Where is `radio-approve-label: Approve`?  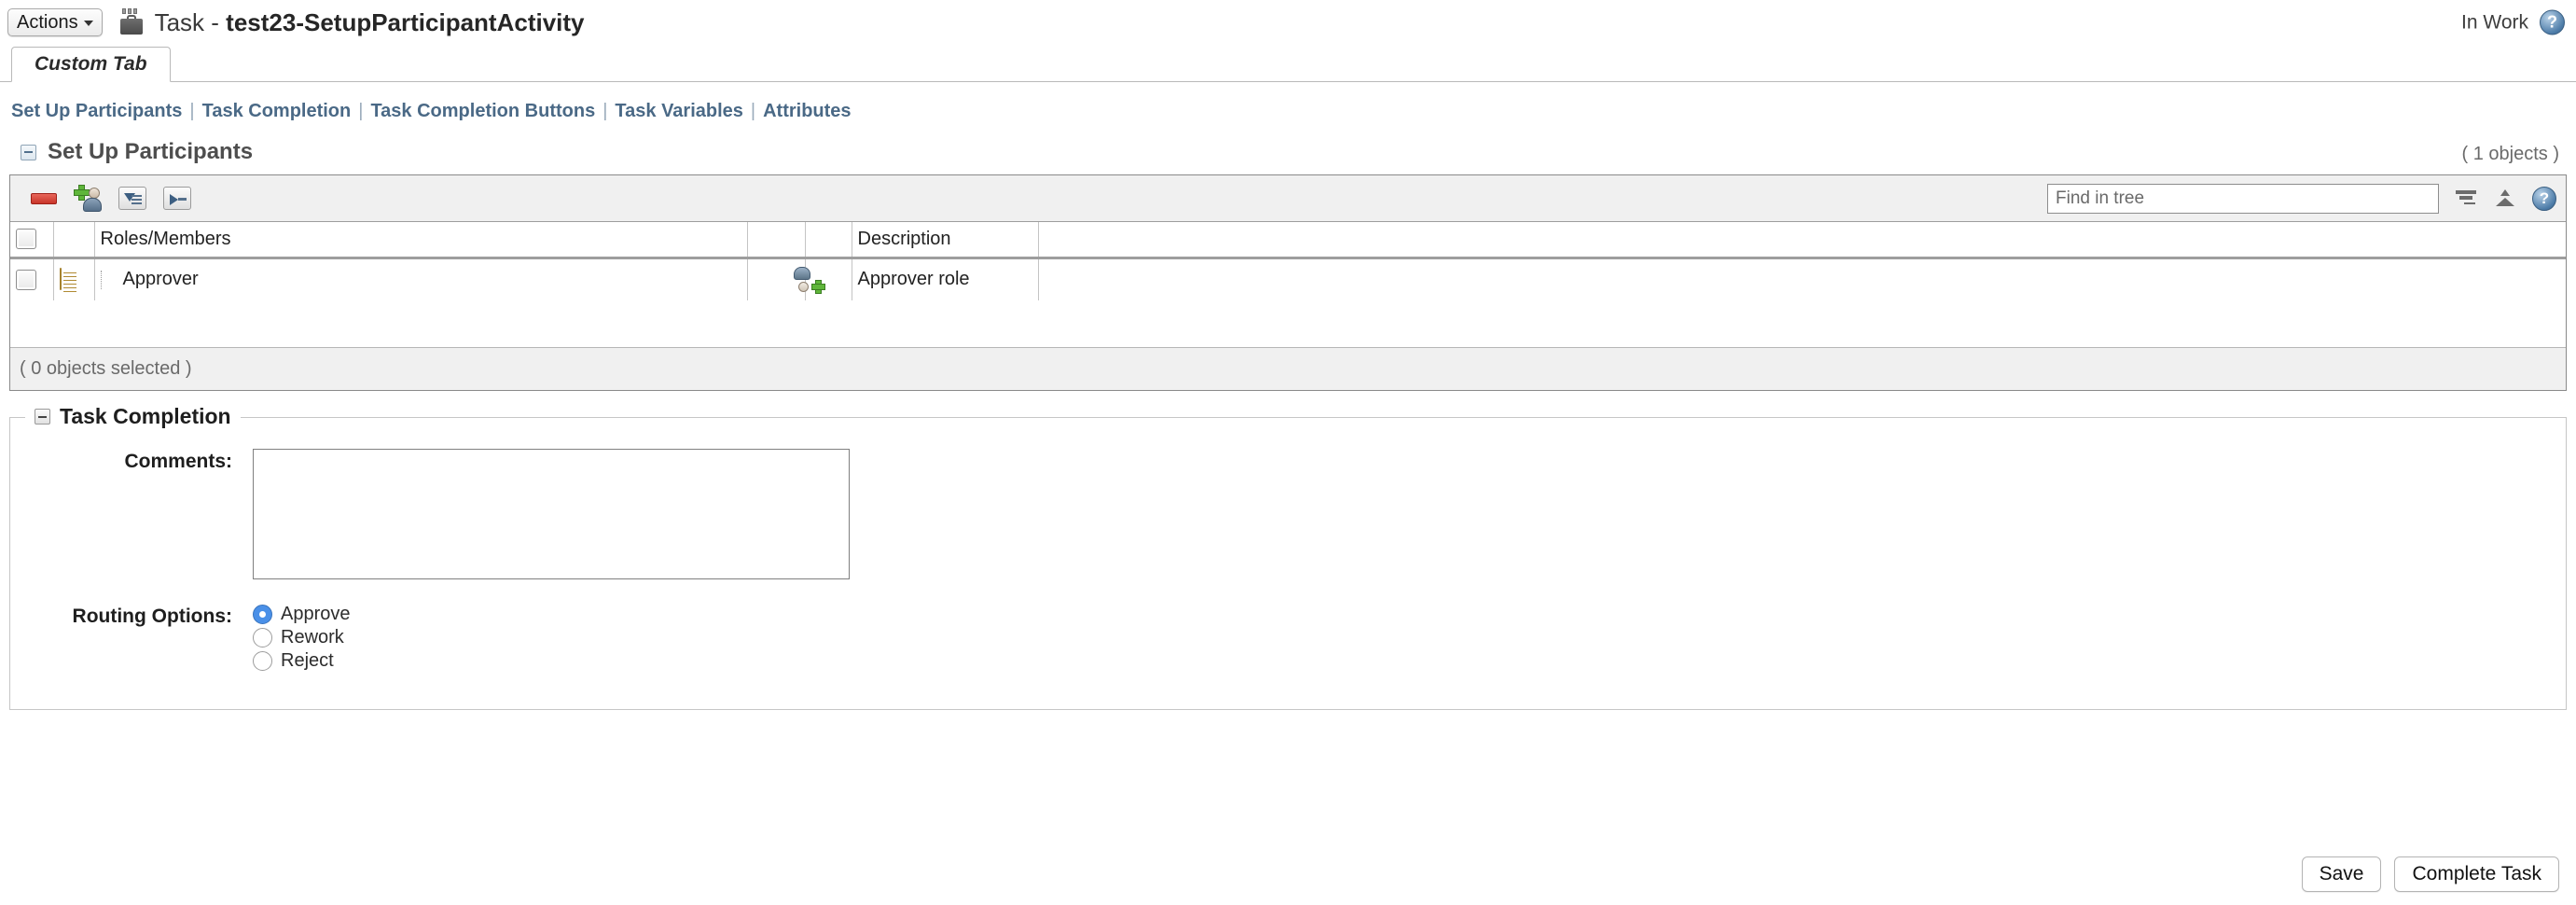 radio-approve-label: Approve is located at coordinates (316, 614).